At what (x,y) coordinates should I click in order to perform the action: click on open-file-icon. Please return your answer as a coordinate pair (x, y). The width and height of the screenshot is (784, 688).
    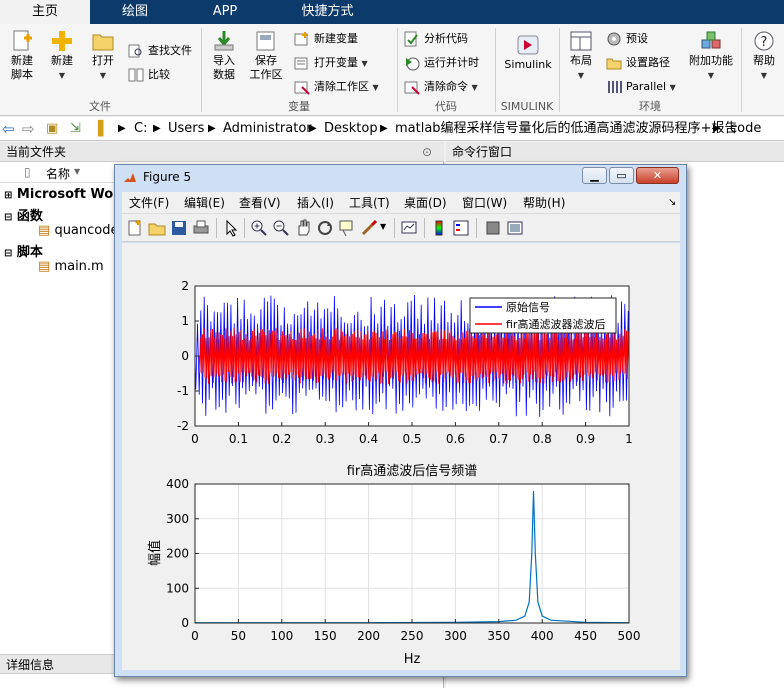
    Looking at the image, I should click on (157, 228).